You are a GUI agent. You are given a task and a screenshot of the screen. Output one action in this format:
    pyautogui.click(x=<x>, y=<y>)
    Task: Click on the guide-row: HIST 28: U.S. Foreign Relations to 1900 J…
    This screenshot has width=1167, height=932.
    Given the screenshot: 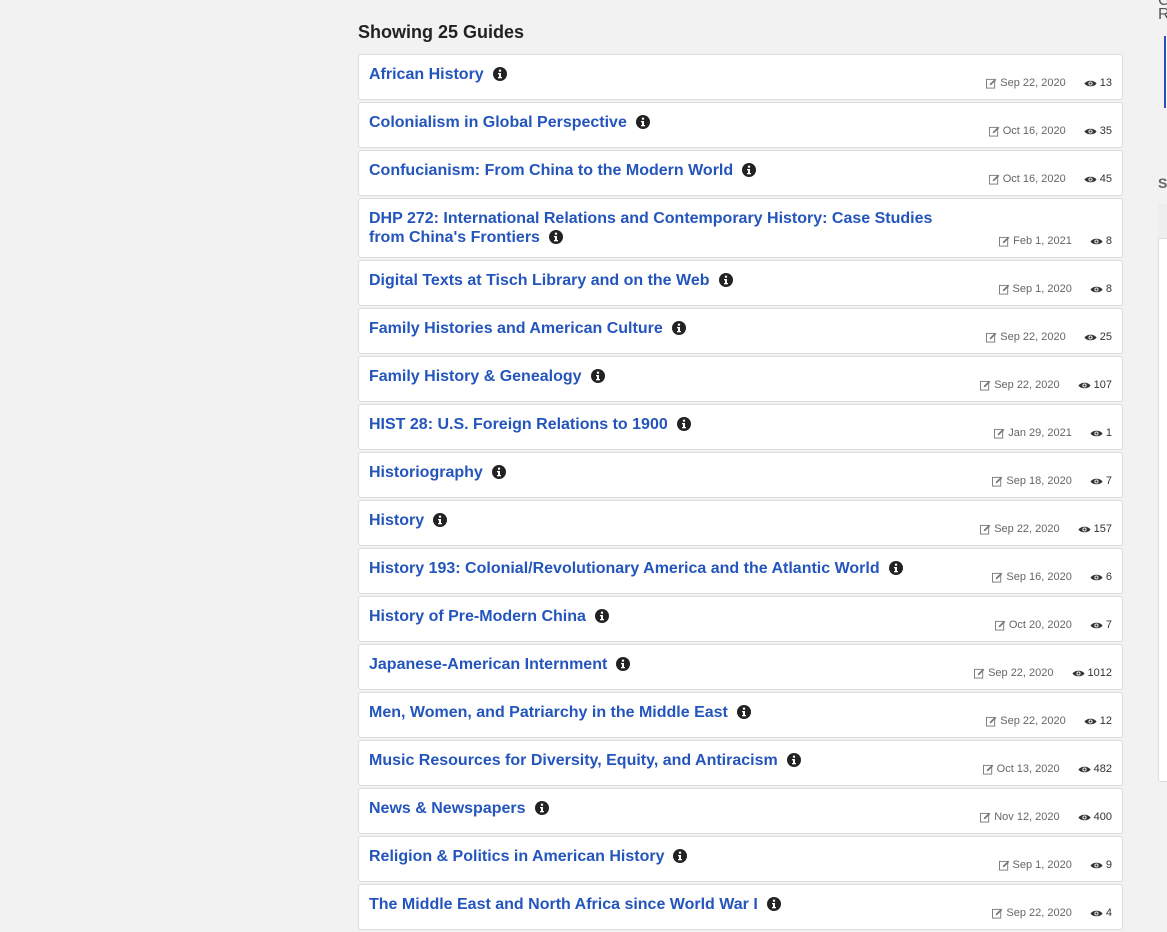 What is the action you would take?
    pyautogui.click(x=740, y=427)
    